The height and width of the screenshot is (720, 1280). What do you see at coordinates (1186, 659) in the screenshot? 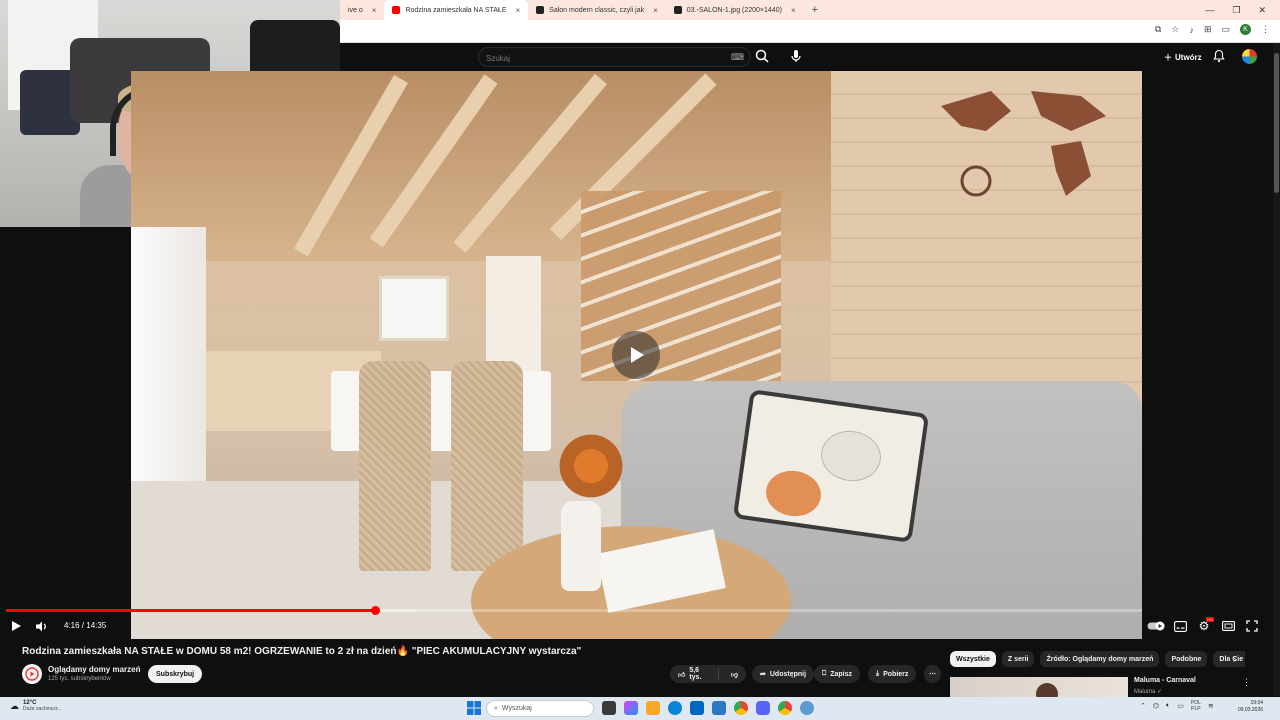
I see `chip-similar: Podobne` at bounding box center [1186, 659].